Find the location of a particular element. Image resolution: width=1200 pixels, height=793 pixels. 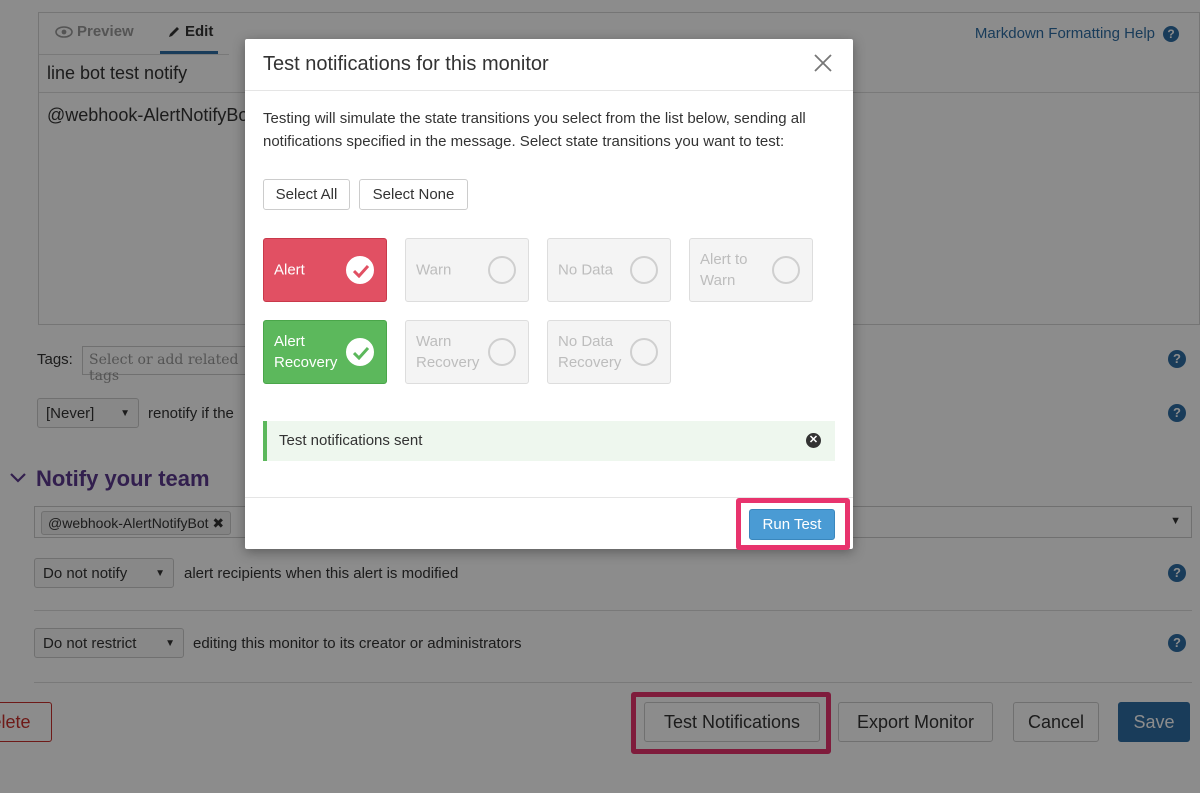

success-message: Test notifications sent ✕ is located at coordinates (549, 441).